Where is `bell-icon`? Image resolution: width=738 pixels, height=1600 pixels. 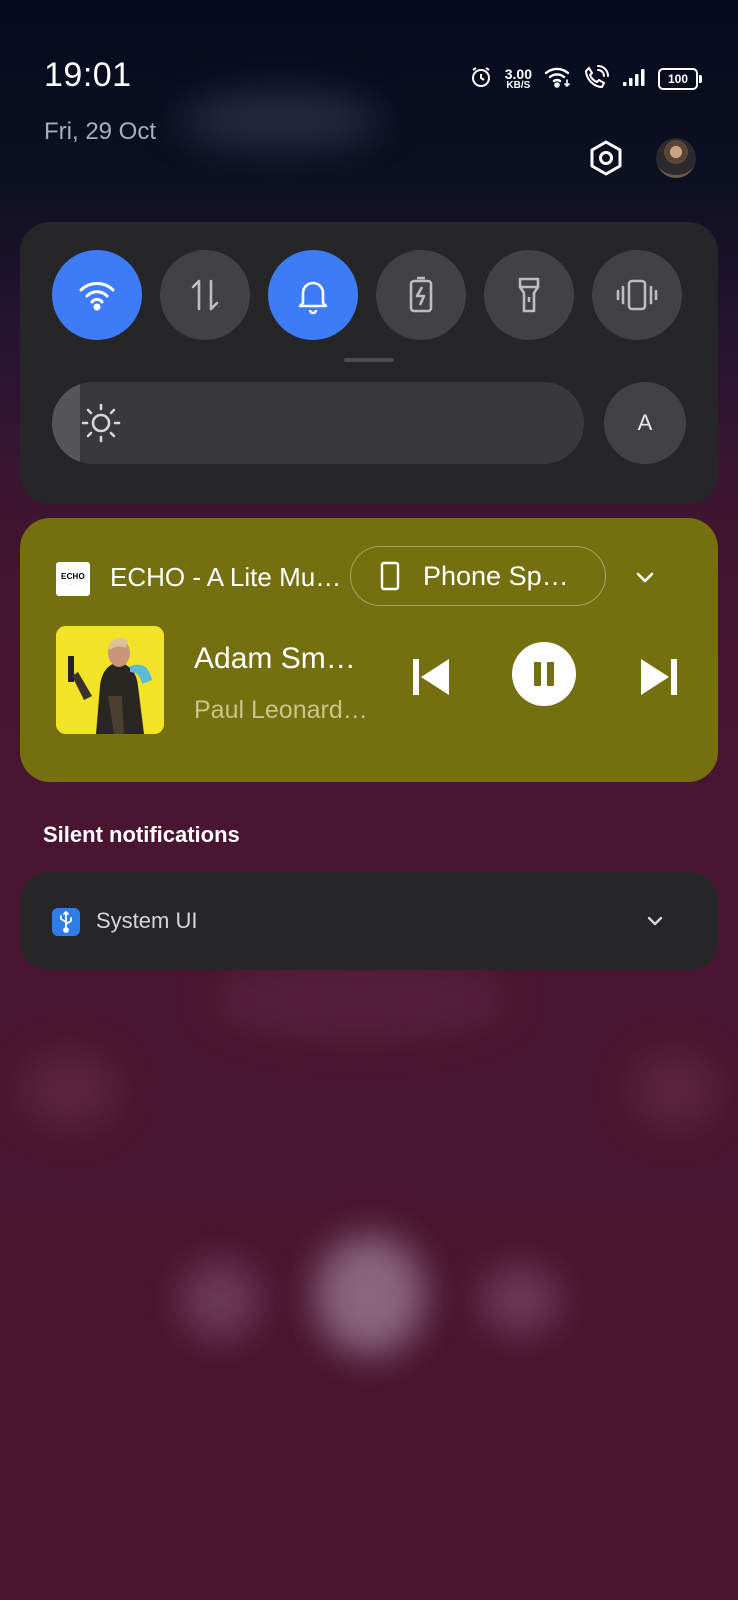
bell-icon is located at coordinates (313, 298).